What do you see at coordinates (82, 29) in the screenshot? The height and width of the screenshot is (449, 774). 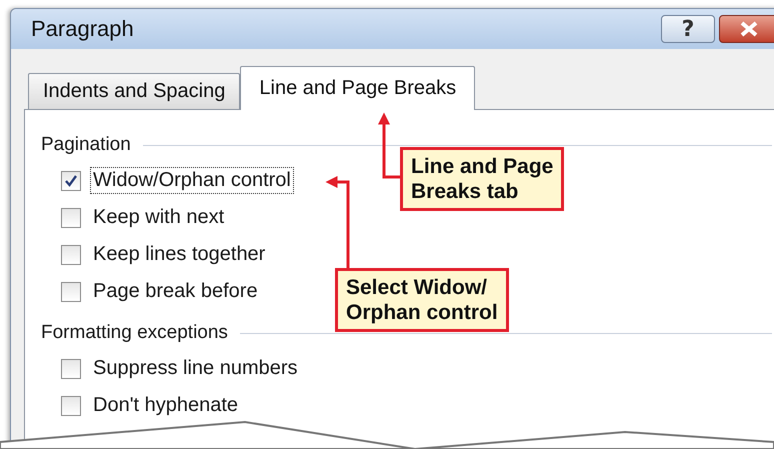 I see `window-title: Paragraph` at bounding box center [82, 29].